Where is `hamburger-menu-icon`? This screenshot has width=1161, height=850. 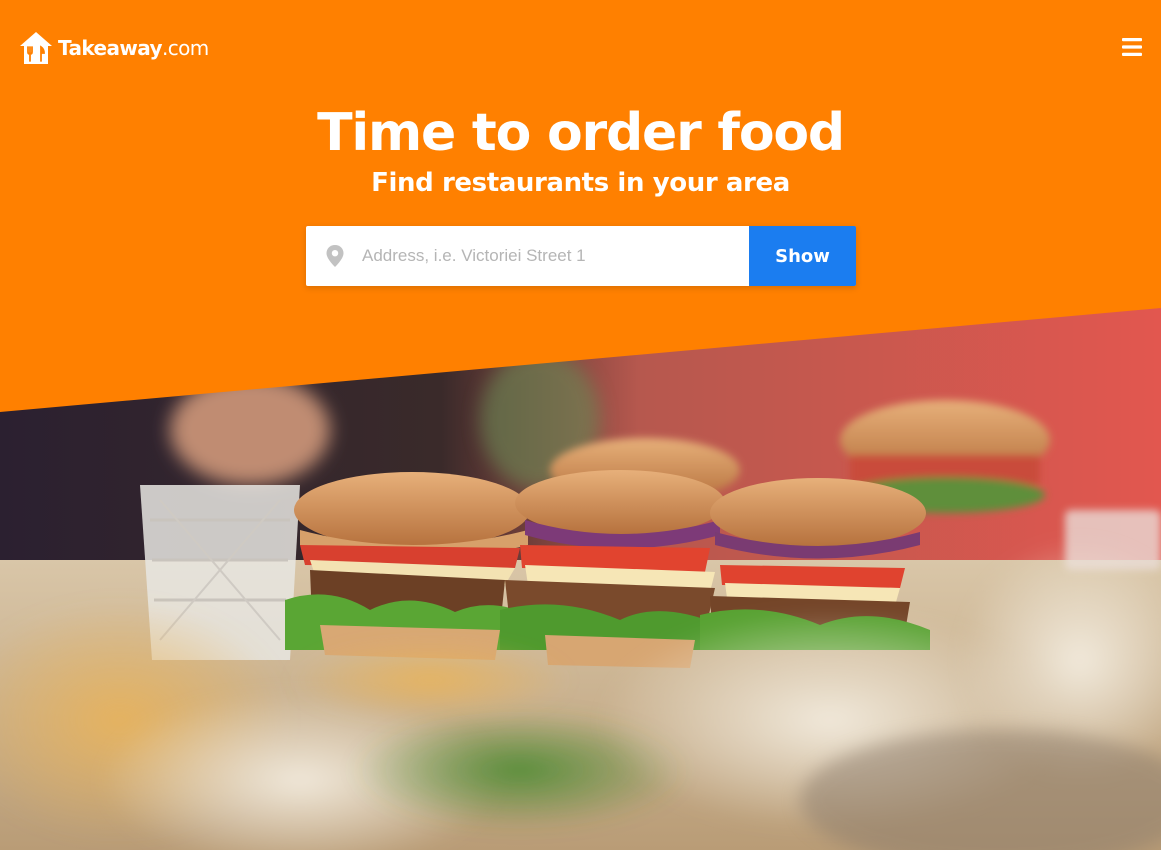 hamburger-menu-icon is located at coordinates (1132, 47).